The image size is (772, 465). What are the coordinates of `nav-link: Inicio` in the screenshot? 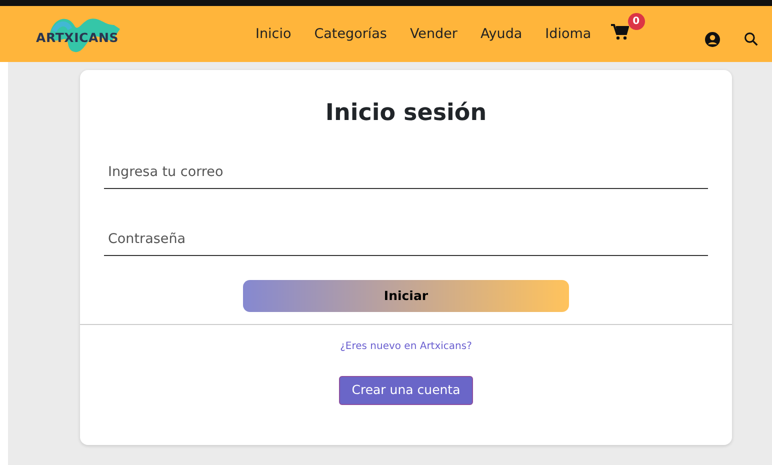 It's located at (273, 34).